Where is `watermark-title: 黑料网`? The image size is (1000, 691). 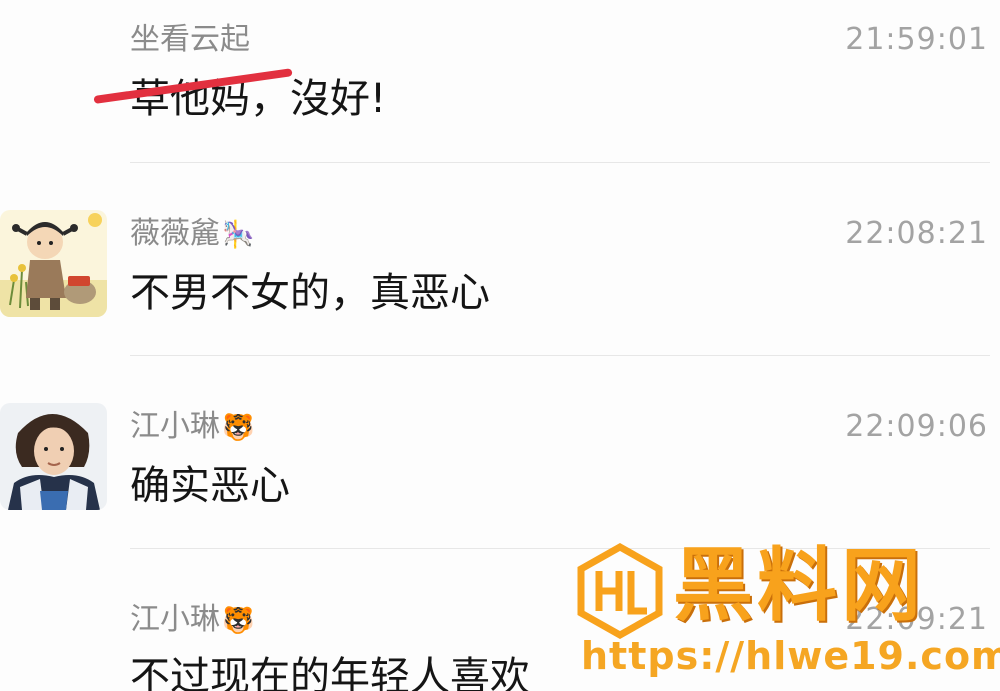
watermark-title: 黑料网 is located at coordinates (799, 585).